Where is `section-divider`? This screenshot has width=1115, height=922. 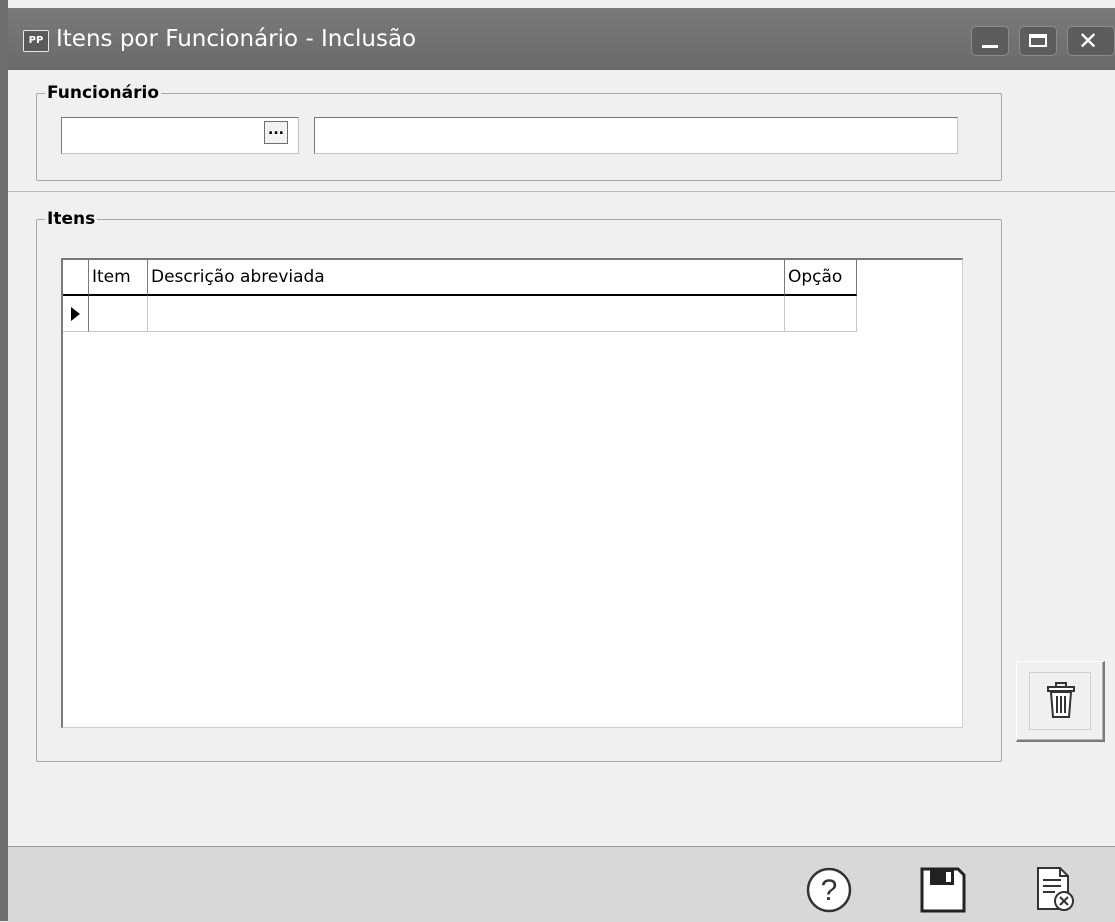 section-divider is located at coordinates (561, 191).